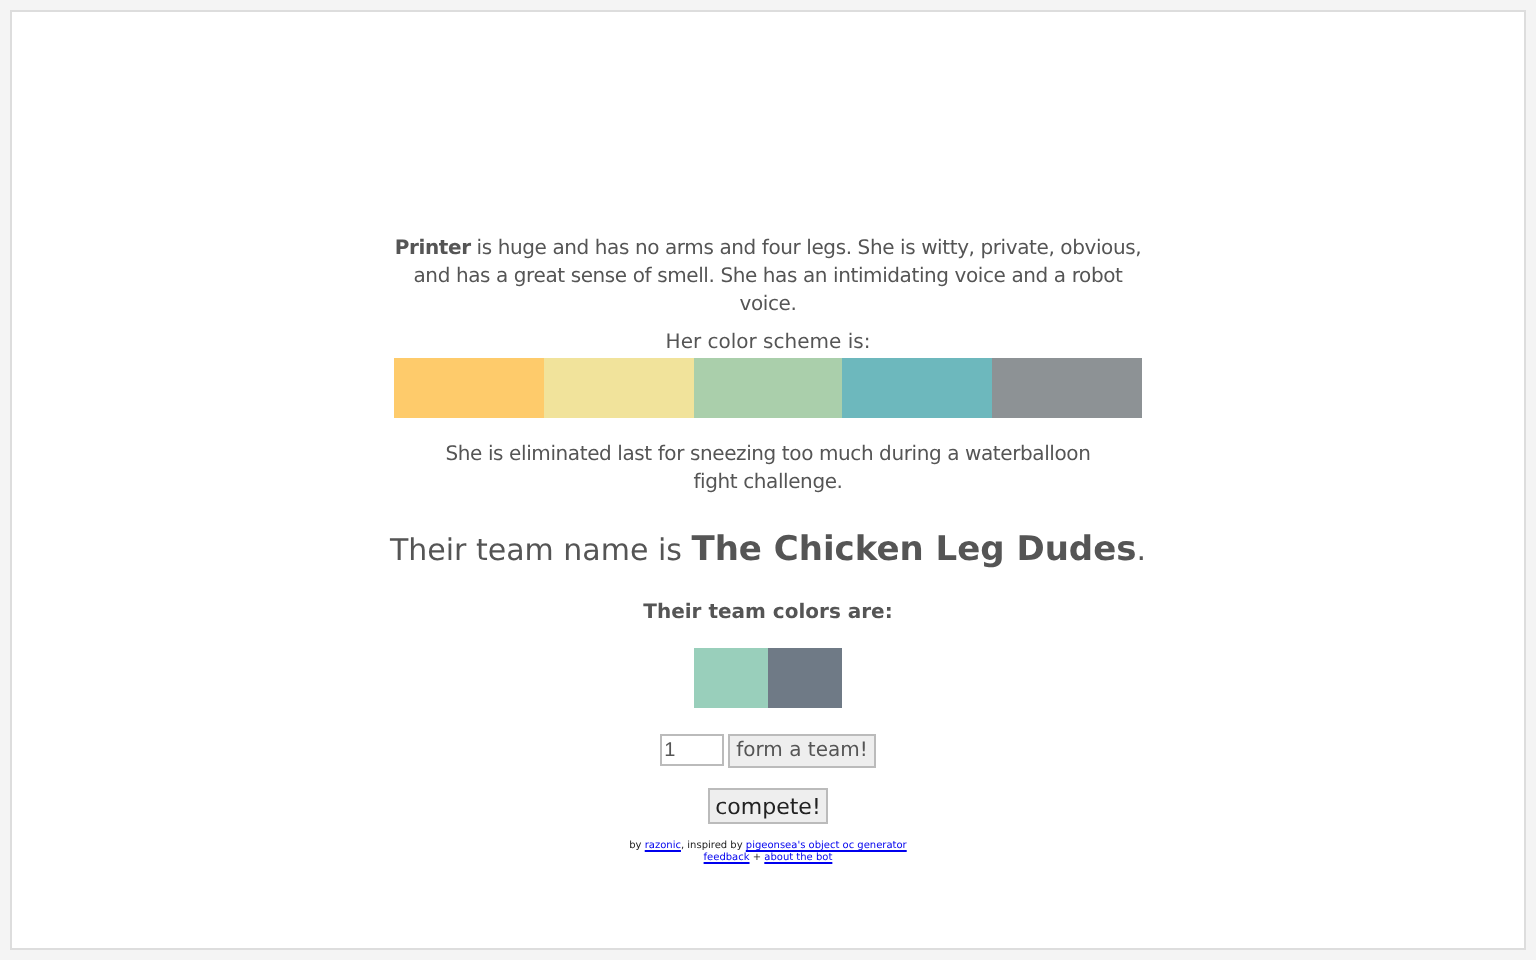 This screenshot has height=960, width=1536. Describe the element at coordinates (802, 751) in the screenshot. I see `form-team-button: form a team!` at that location.